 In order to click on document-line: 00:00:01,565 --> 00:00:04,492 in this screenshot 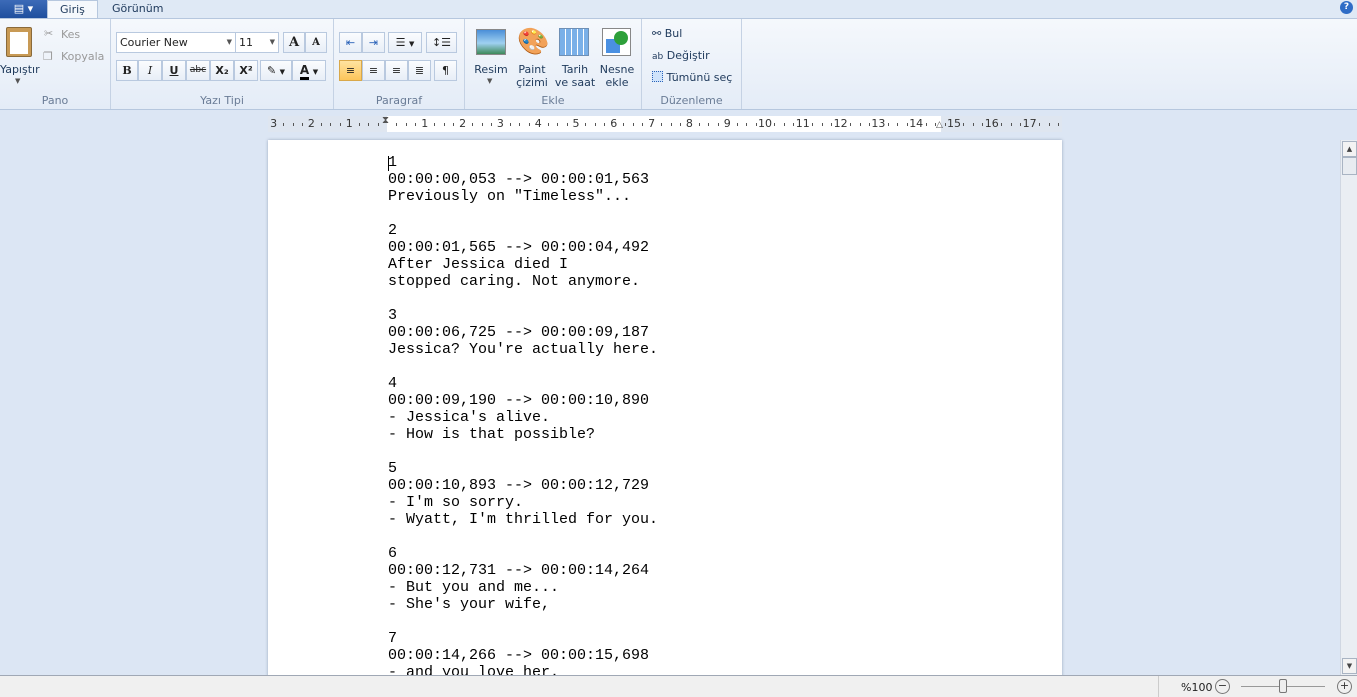, I will do `click(523, 247)`.